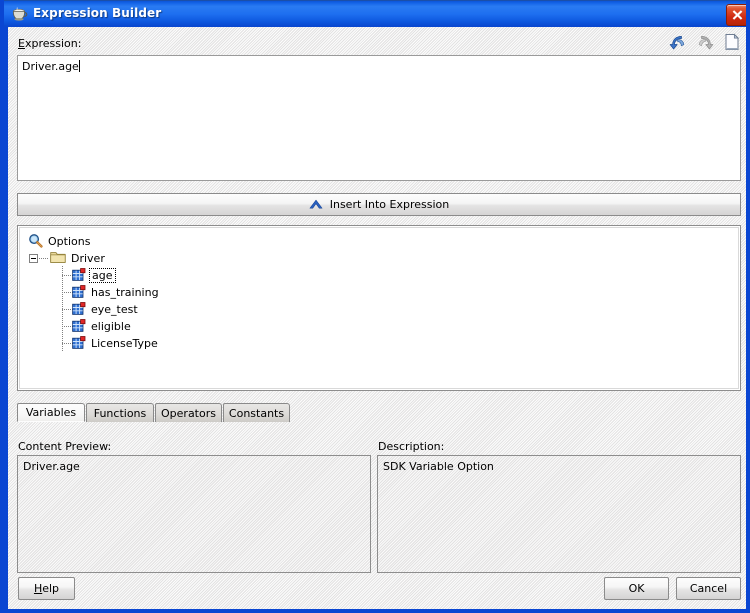 This screenshot has height=613, width=750. What do you see at coordinates (88, 258) in the screenshot?
I see `tree-node-driver-label: Driver` at bounding box center [88, 258].